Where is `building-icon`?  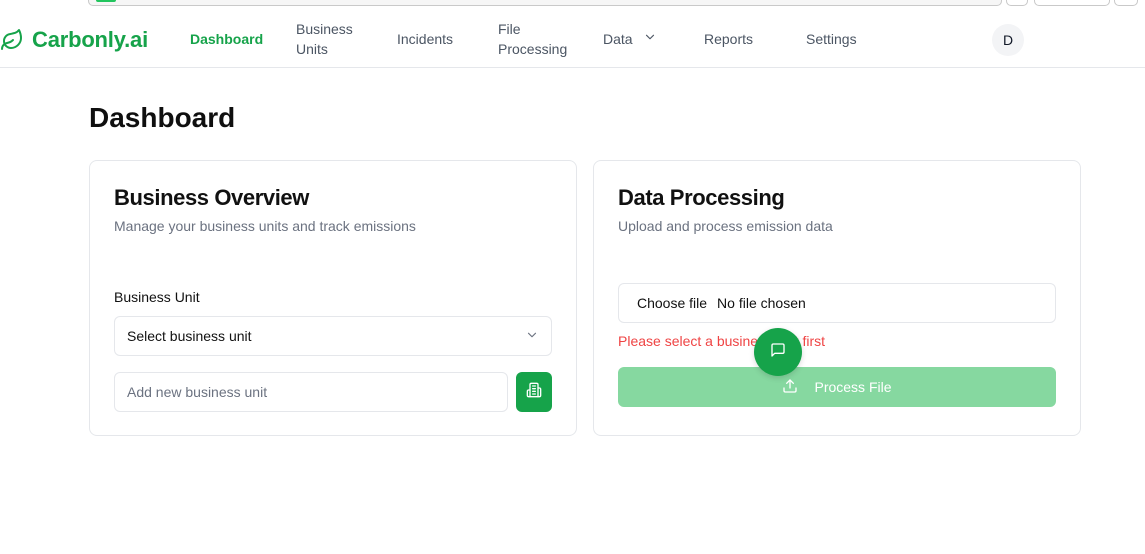
building-icon is located at coordinates (534, 392).